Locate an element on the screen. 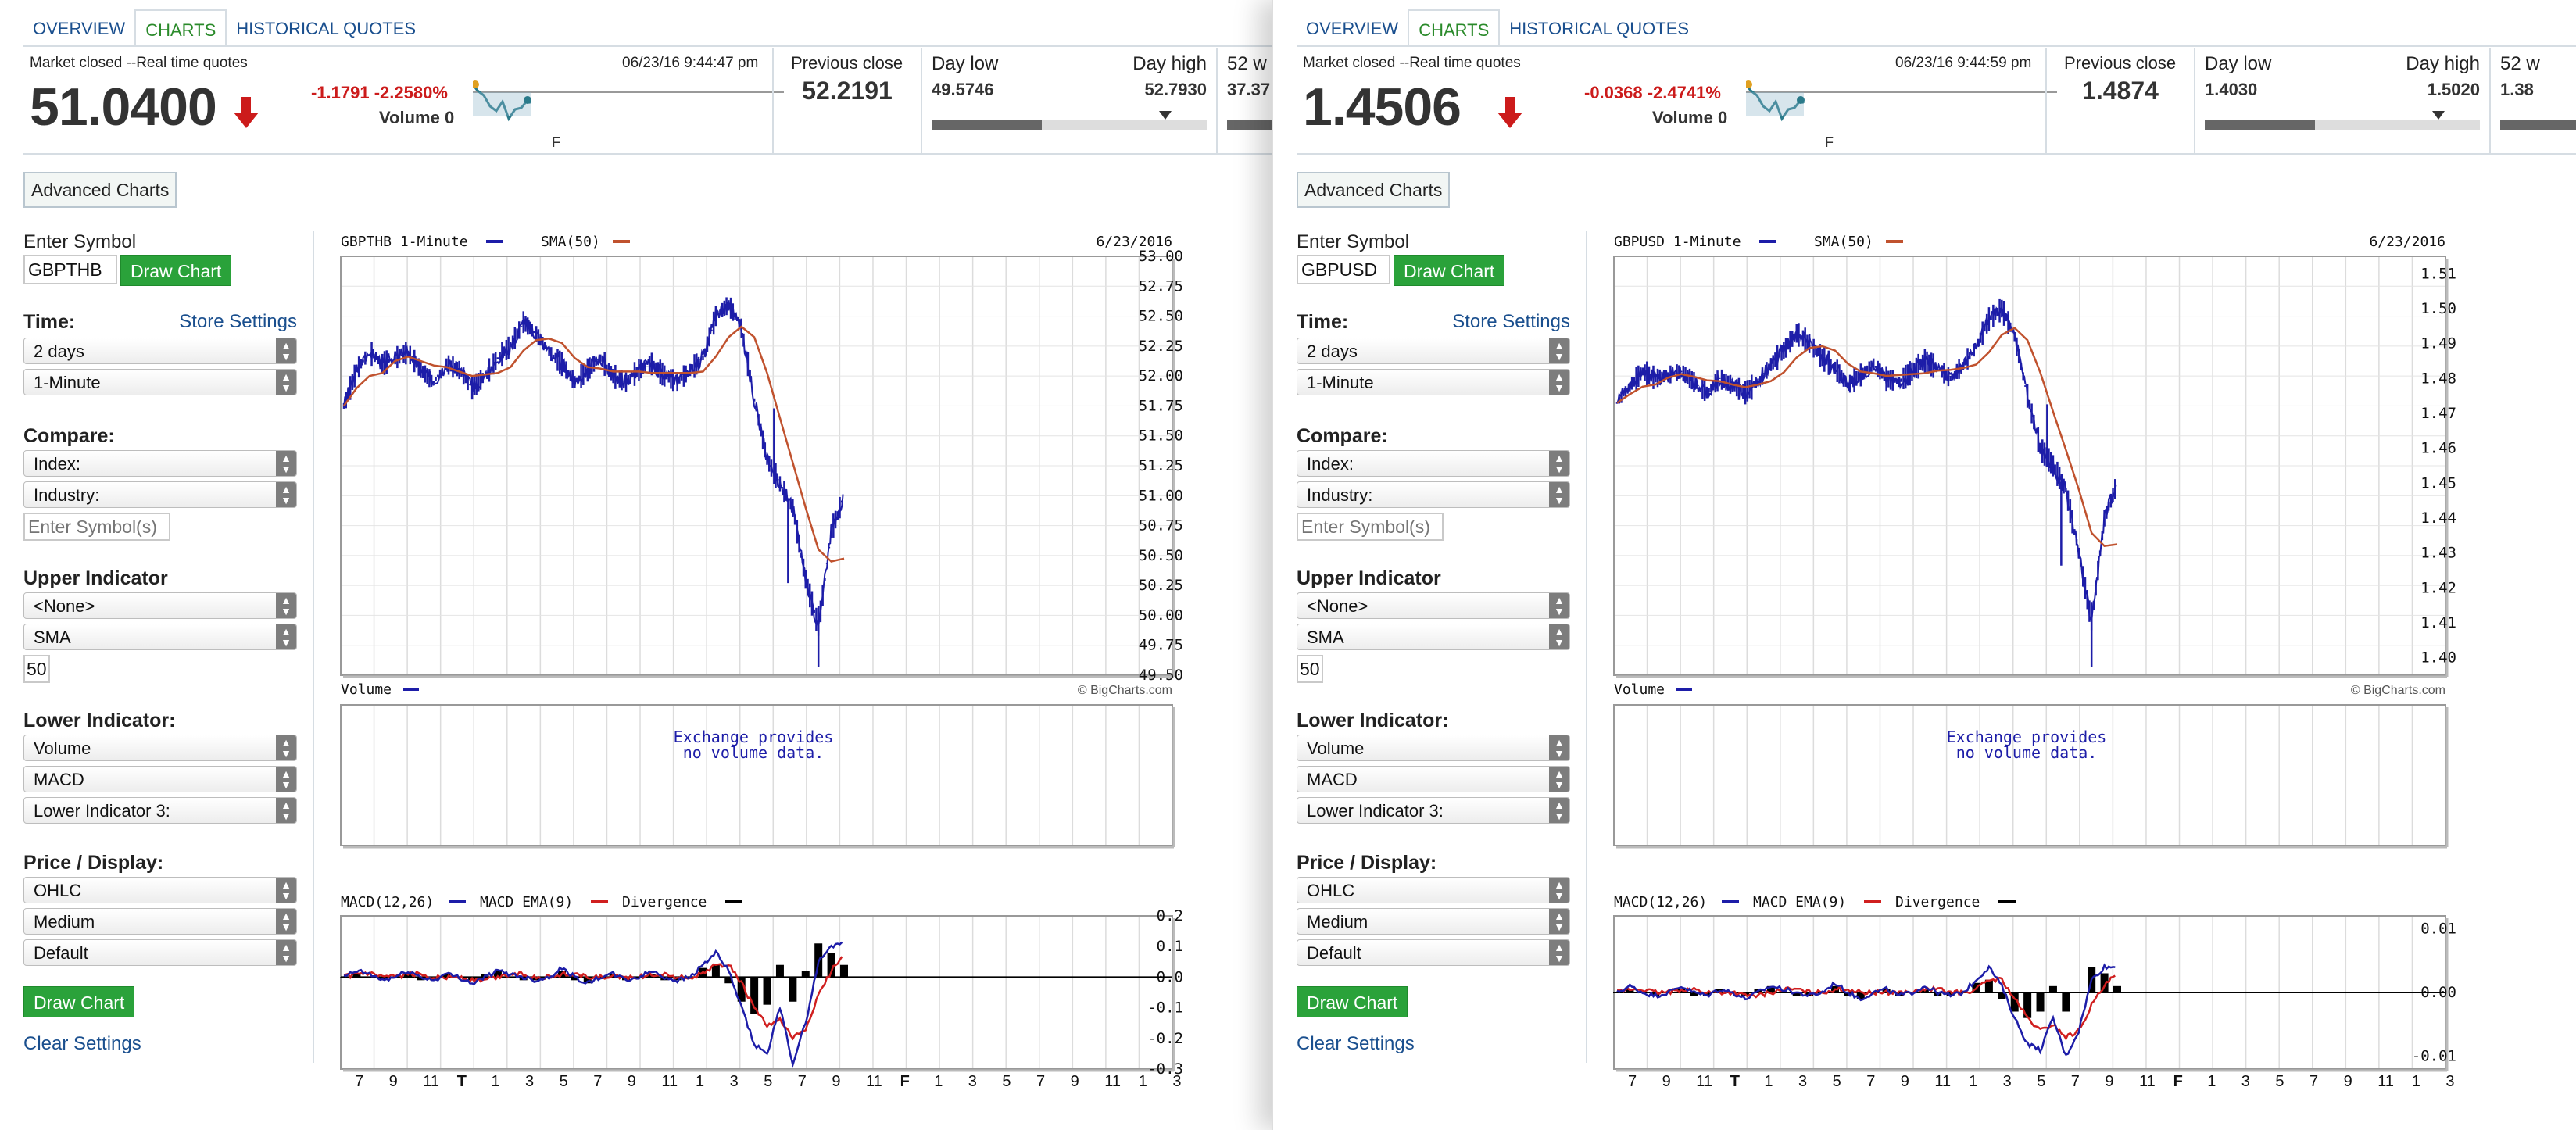 This screenshot has width=2576, height=1130. price-y-tick: 50.00 is located at coordinates (1161, 615).